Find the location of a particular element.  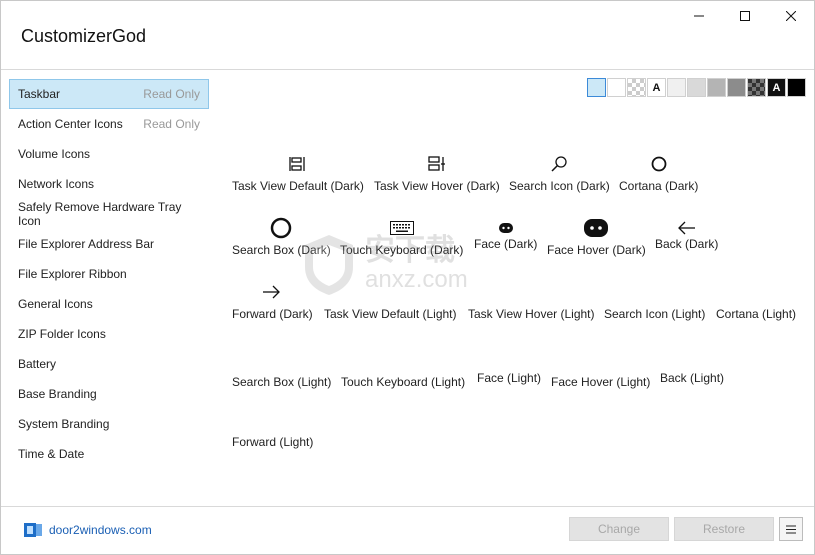

sidebar-item-battery: Battery is located at coordinates (109, 364).